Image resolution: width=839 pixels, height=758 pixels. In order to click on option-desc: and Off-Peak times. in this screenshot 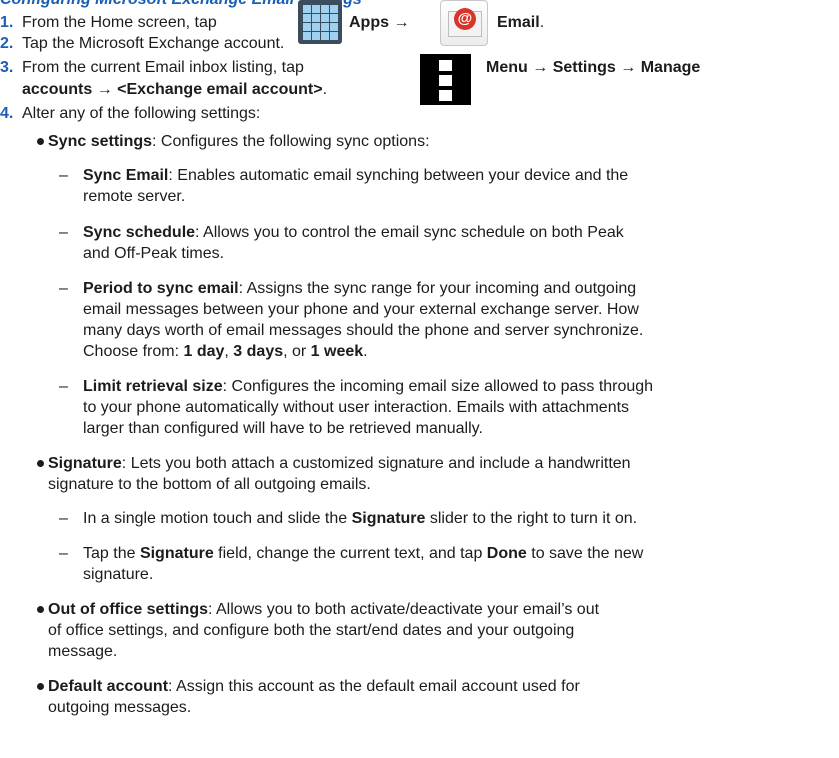, I will do `click(154, 253)`.